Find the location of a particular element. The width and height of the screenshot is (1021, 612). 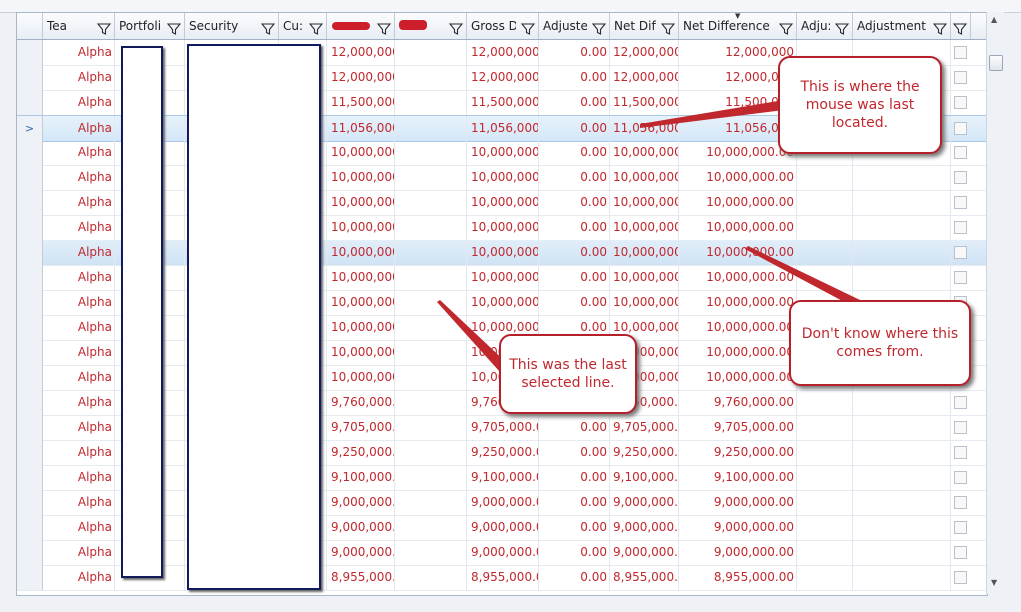

callout-mouse-arrow is located at coordinates (712, 114).